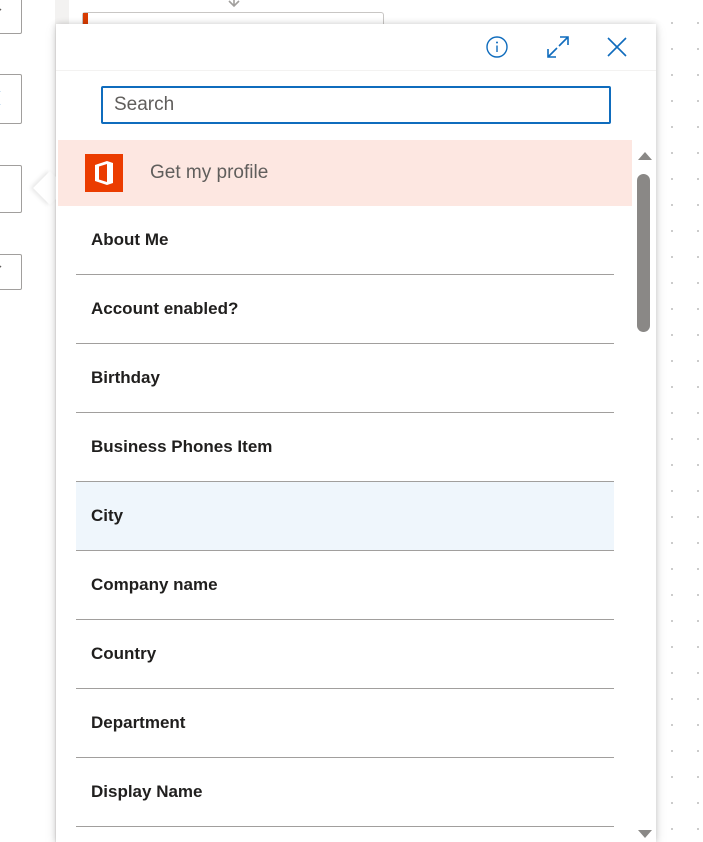  I want to click on close-button, so click(617, 49).